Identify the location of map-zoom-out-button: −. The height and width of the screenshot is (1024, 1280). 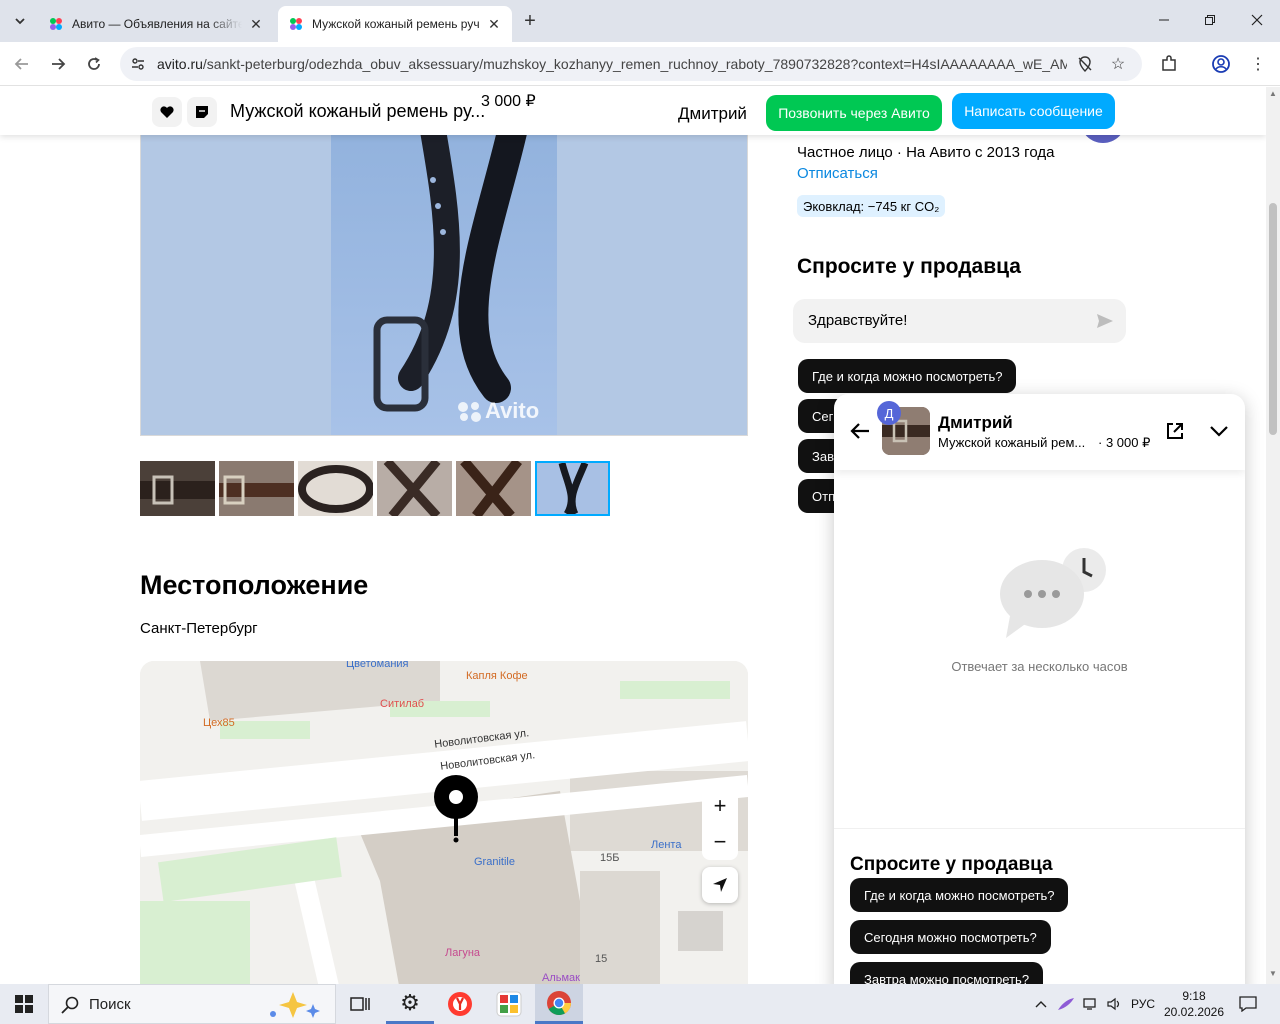
(720, 842).